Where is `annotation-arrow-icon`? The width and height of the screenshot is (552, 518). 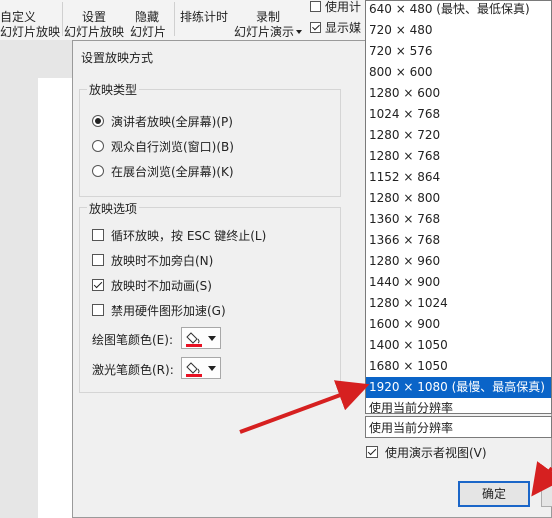 annotation-arrow-icon is located at coordinates (395, 438).